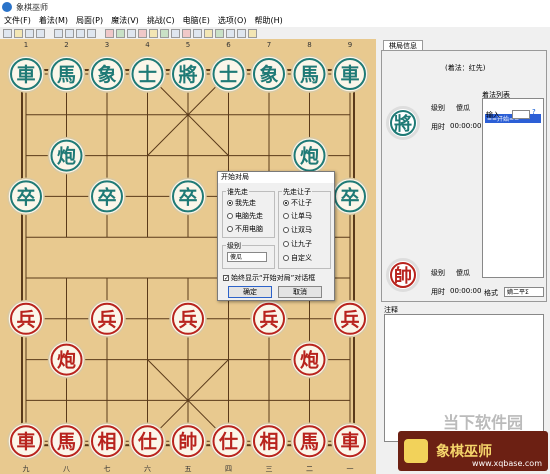  Describe the element at coordinates (297, 258) in the screenshot. I see `radio-custom: 自定义` at that location.